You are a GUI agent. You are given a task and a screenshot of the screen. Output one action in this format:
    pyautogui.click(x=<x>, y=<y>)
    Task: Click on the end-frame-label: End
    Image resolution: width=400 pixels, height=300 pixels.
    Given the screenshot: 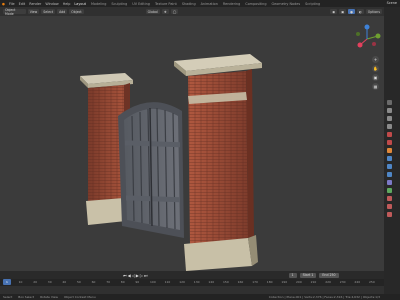 What is the action you would take?
    pyautogui.click(x=325, y=275)
    